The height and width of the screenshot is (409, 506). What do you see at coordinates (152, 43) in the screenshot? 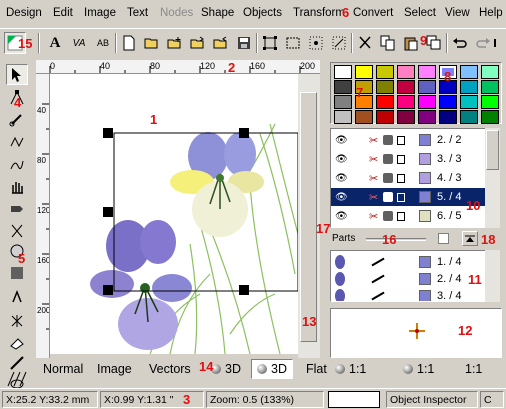
I see `open-folder-icon` at bounding box center [152, 43].